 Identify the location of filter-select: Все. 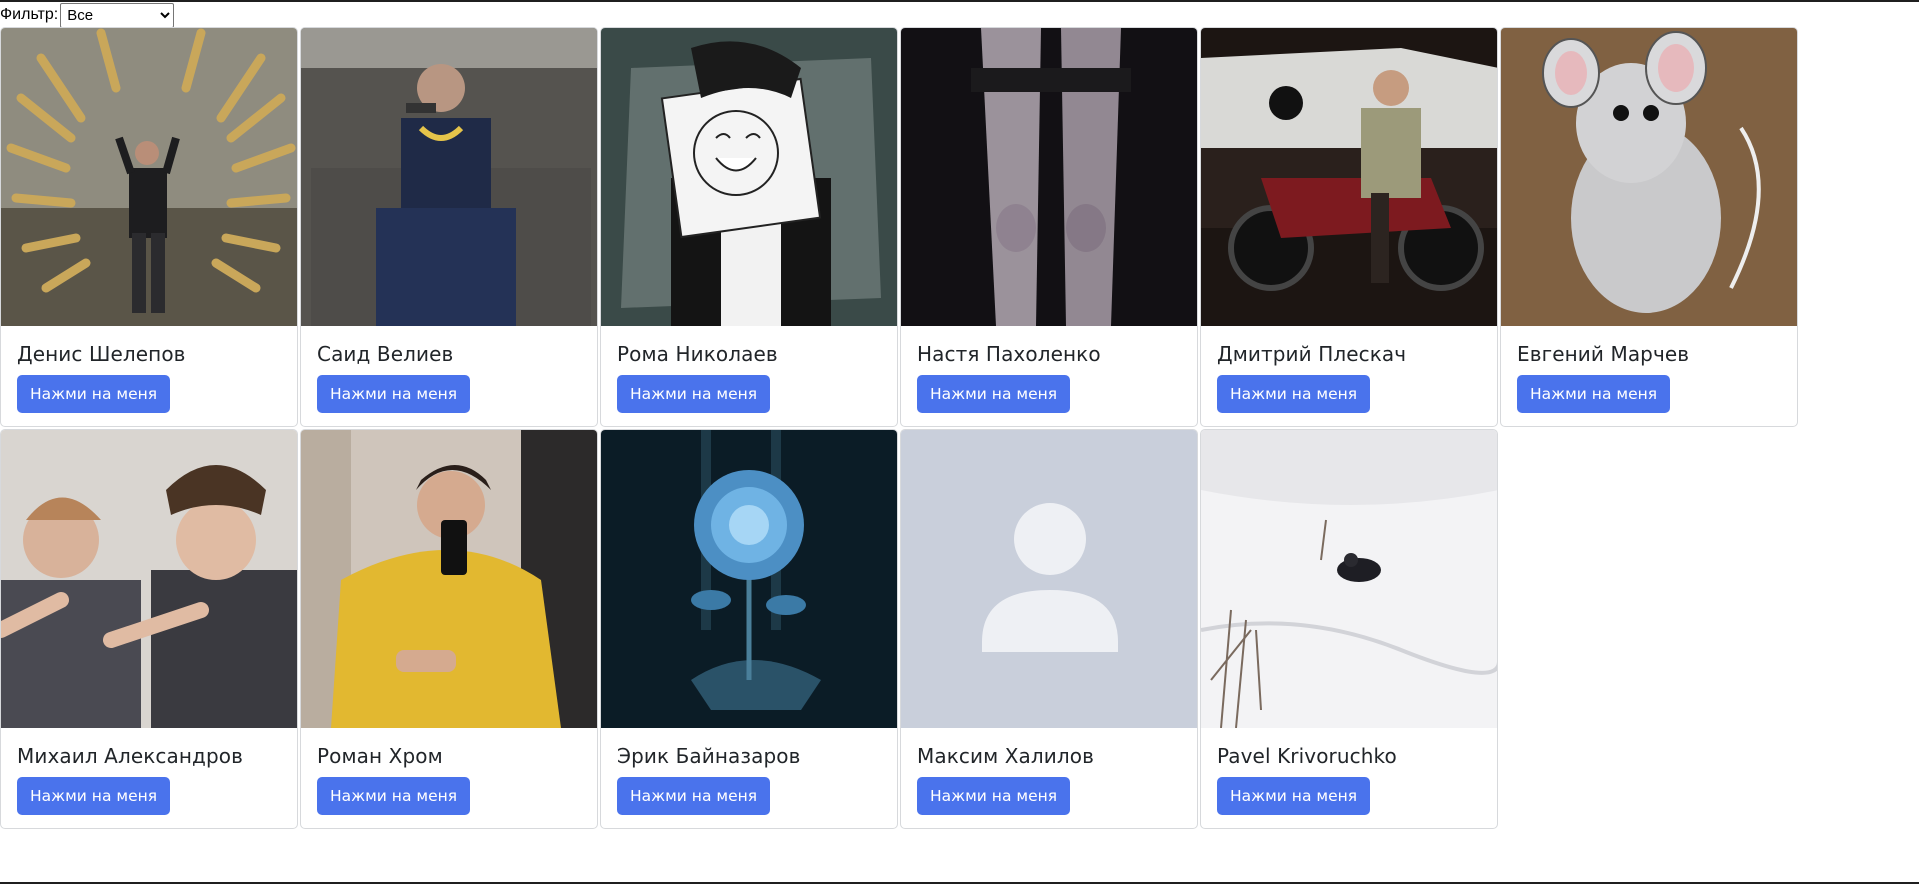
(117, 15).